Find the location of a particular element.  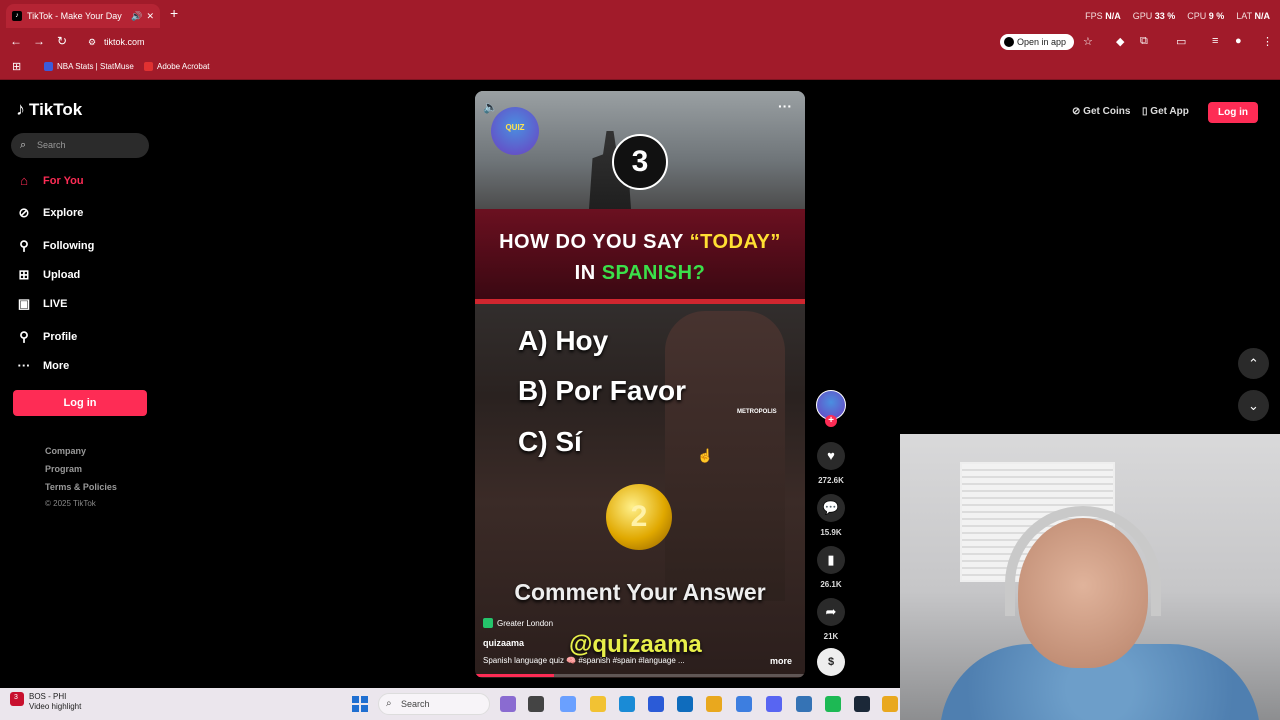

save-button: ▮ is located at coordinates (831, 560).